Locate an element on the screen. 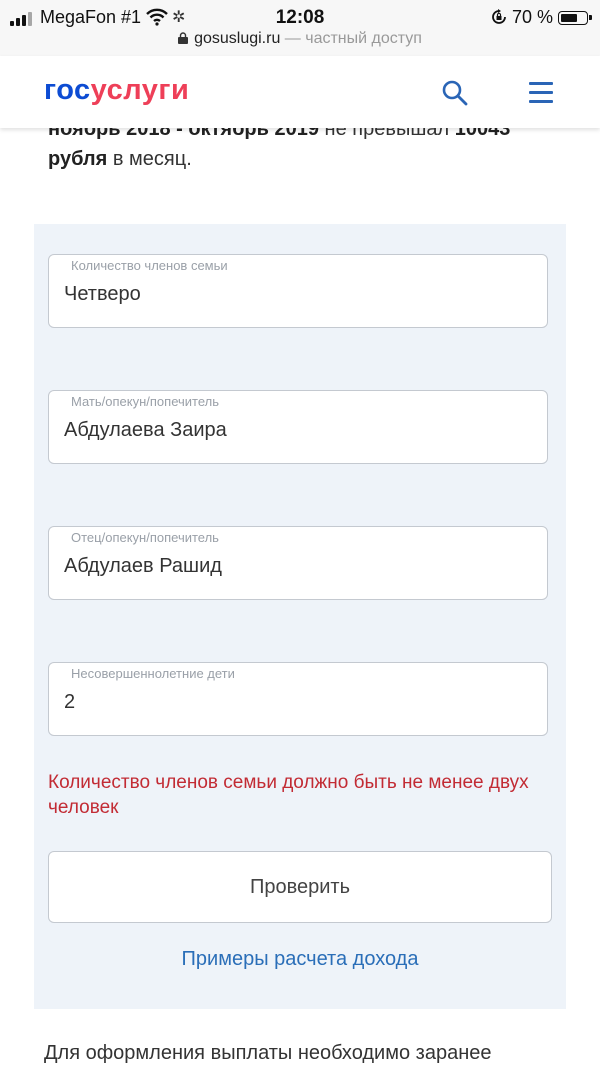 The width and height of the screenshot is (600, 1066). lock-icon is located at coordinates (183, 38).